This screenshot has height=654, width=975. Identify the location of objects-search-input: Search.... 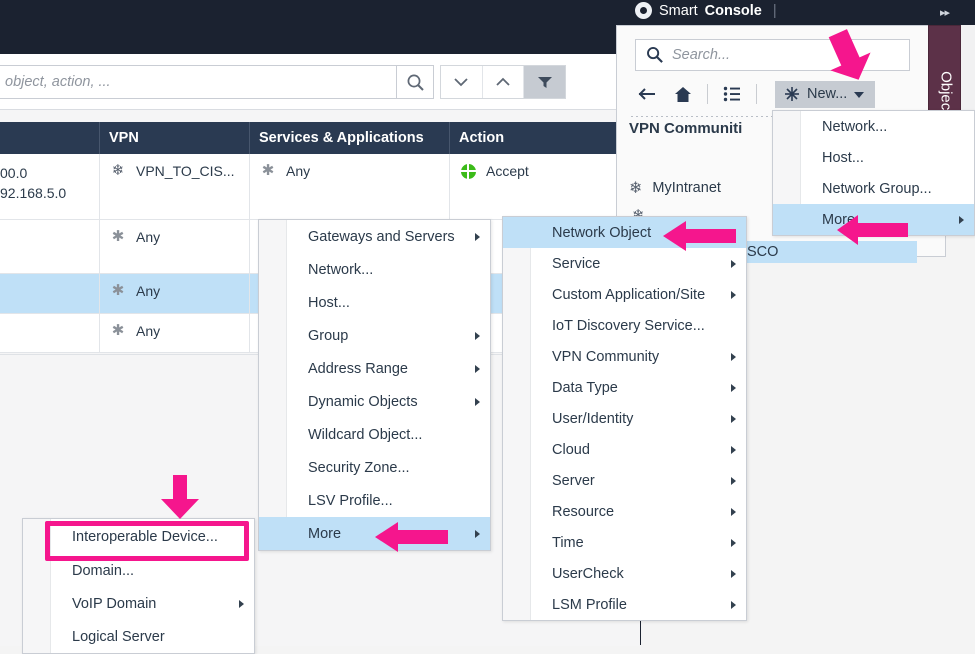
(772, 55).